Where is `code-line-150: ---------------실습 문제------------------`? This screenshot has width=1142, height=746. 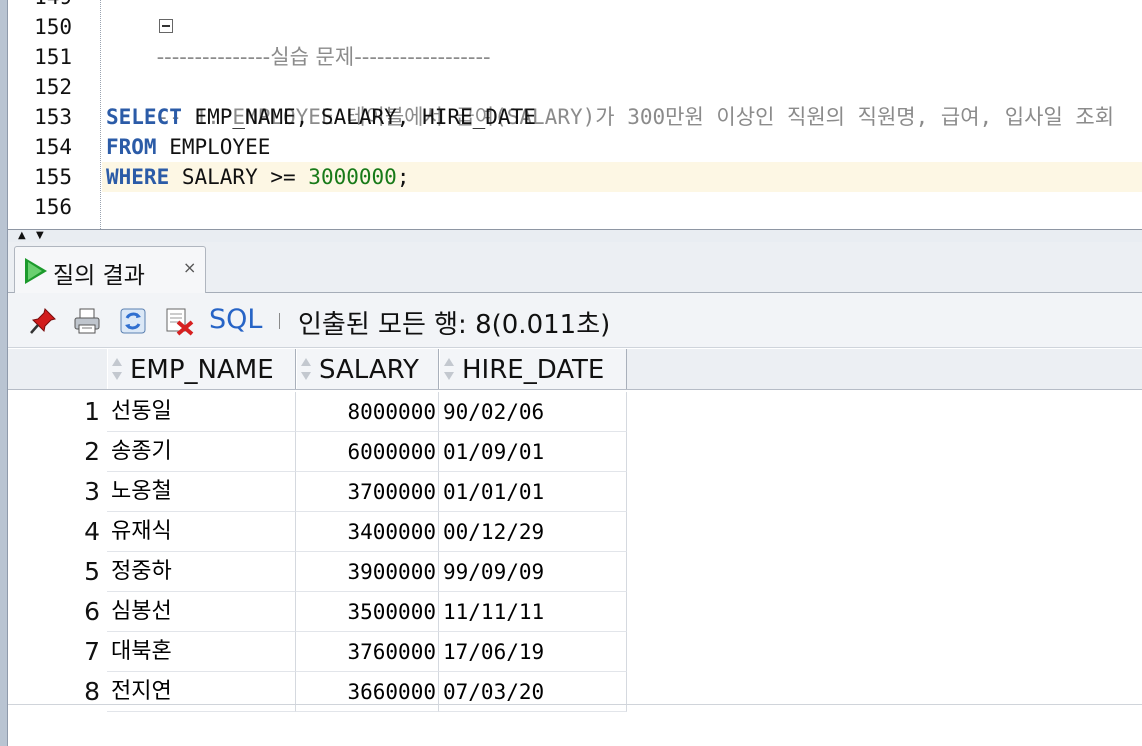 code-line-150: ---------------실습 문제------------------ is located at coordinates (298, 40).